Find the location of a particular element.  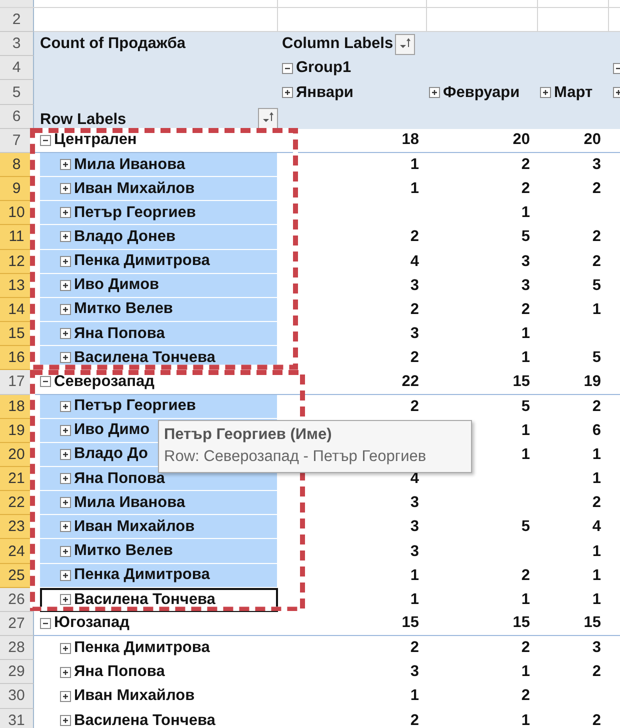

person-label: Владо До is located at coordinates (111, 454).